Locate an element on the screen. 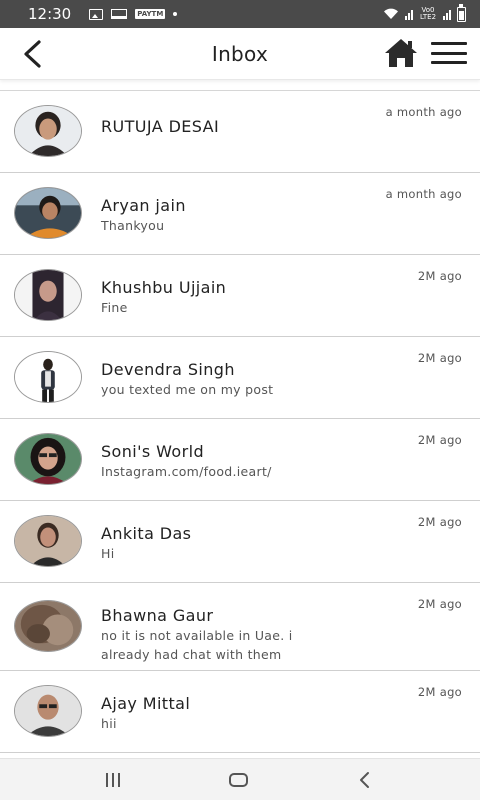  gallery-notification-icon is located at coordinates (96, 14).